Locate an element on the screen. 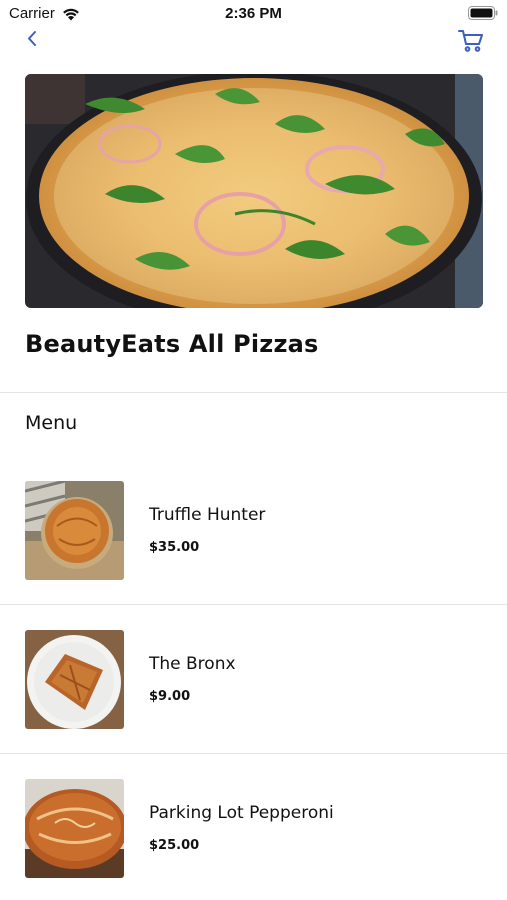 This screenshot has width=507, height=900. navigation-bar is located at coordinates (253, 41).